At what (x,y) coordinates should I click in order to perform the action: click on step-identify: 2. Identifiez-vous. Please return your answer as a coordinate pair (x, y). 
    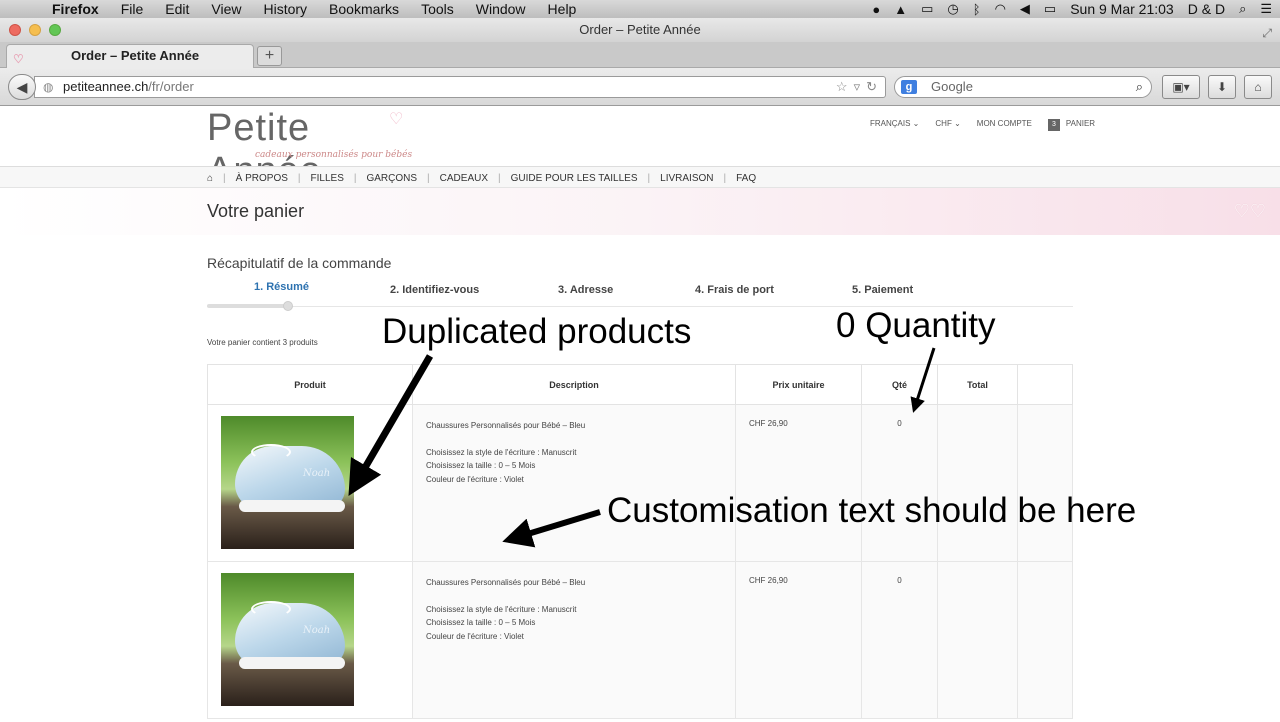
    Looking at the image, I should click on (434, 290).